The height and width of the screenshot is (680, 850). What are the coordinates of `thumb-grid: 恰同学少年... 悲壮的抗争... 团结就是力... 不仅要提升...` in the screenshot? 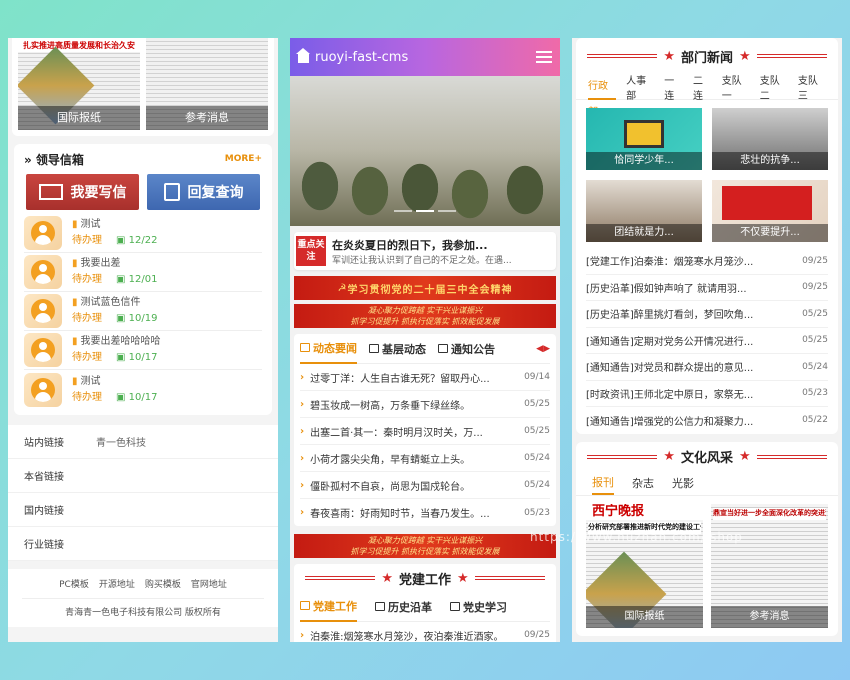 It's located at (707, 174).